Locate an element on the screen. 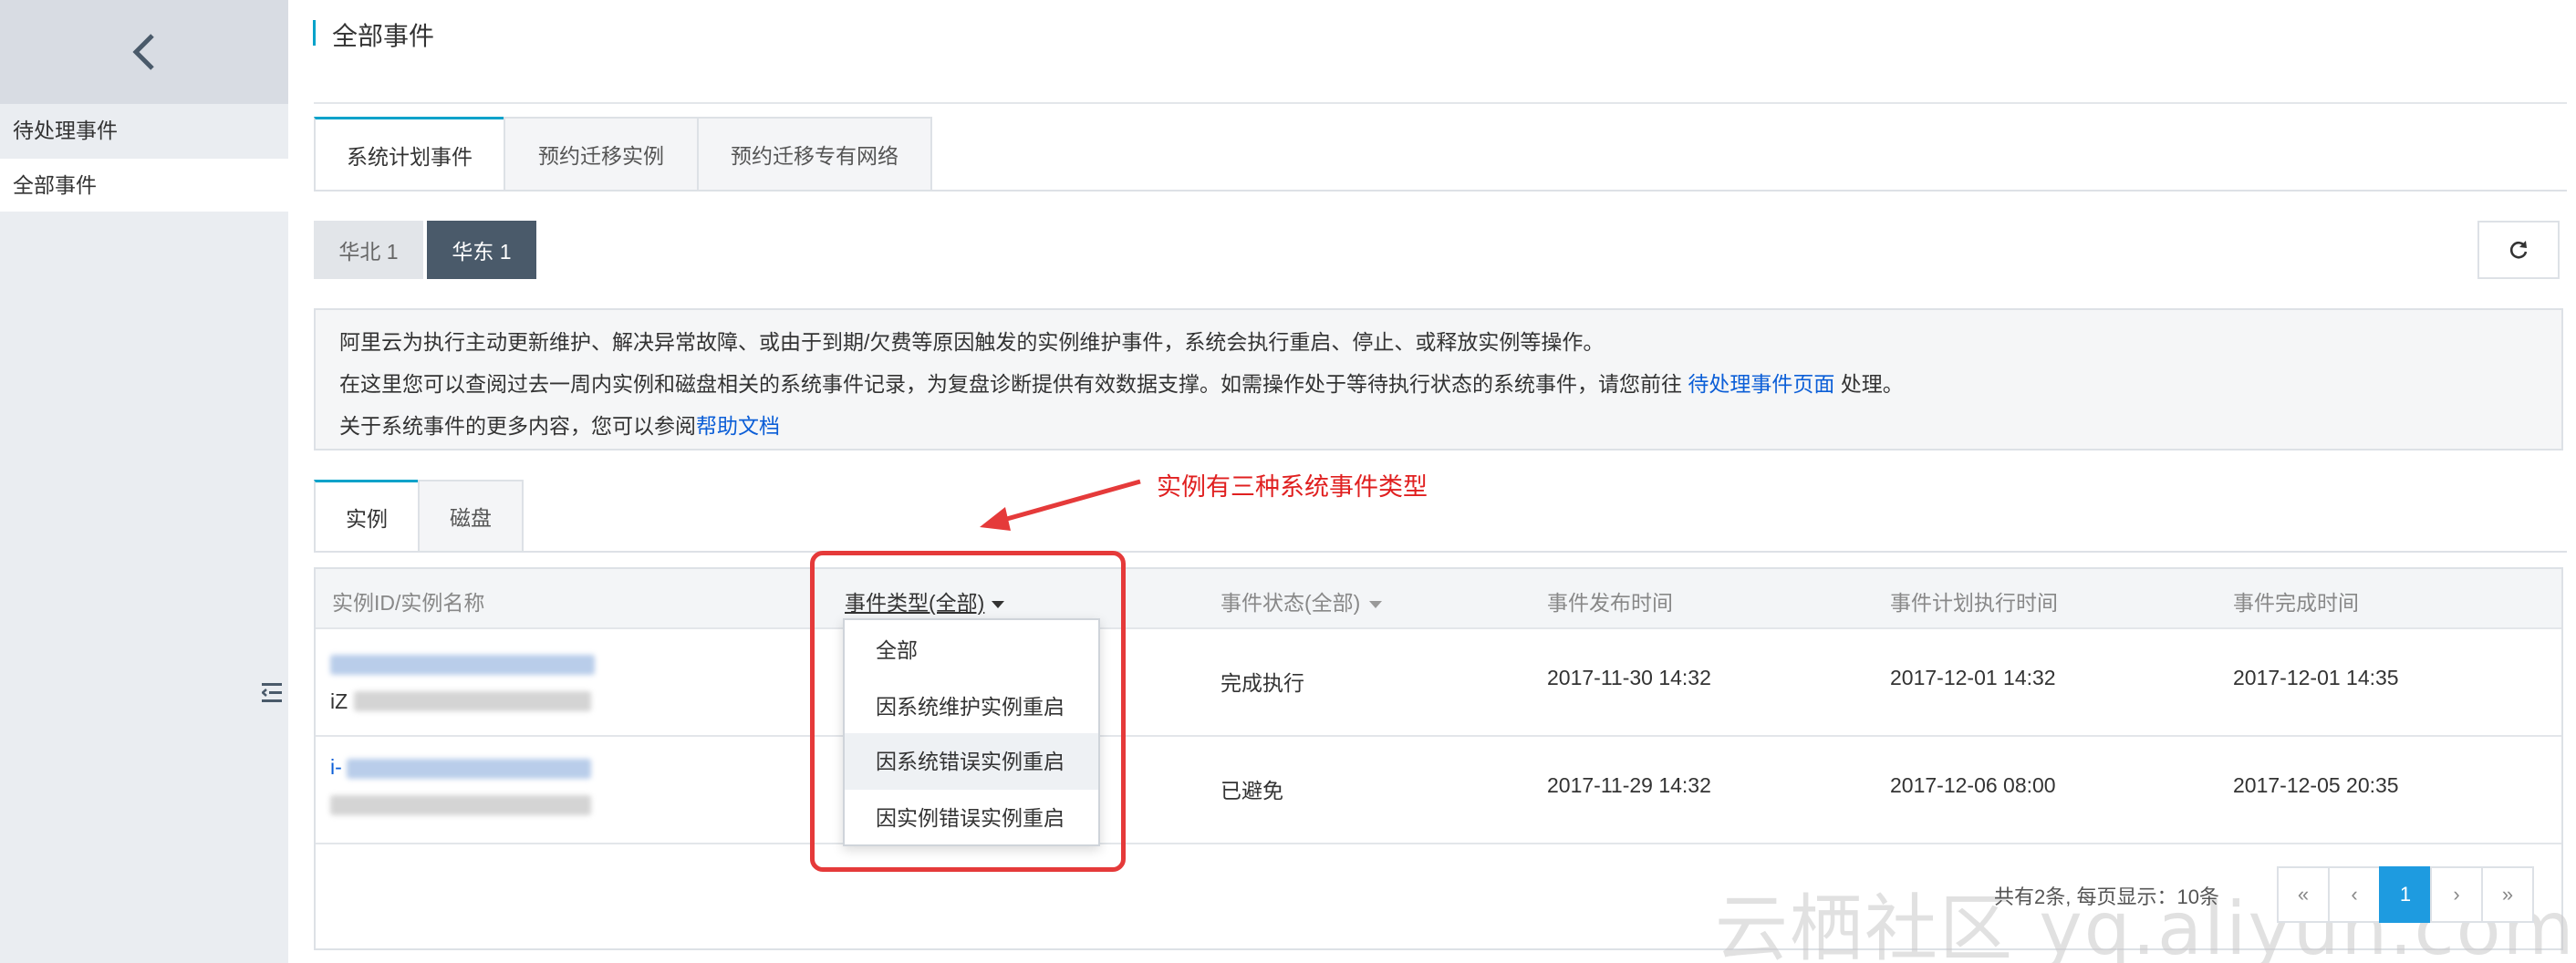 The width and height of the screenshot is (2576, 963). publish-time: 2017-11-29 14:32 is located at coordinates (1629, 785).